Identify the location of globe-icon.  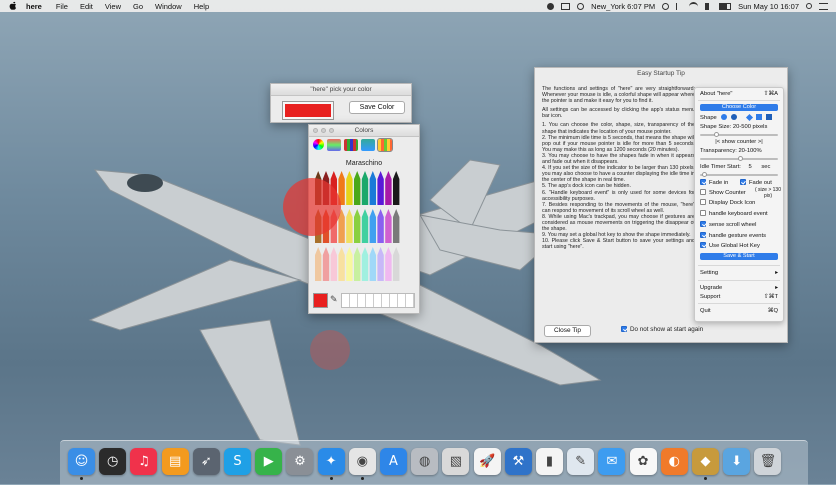
(581, 6).